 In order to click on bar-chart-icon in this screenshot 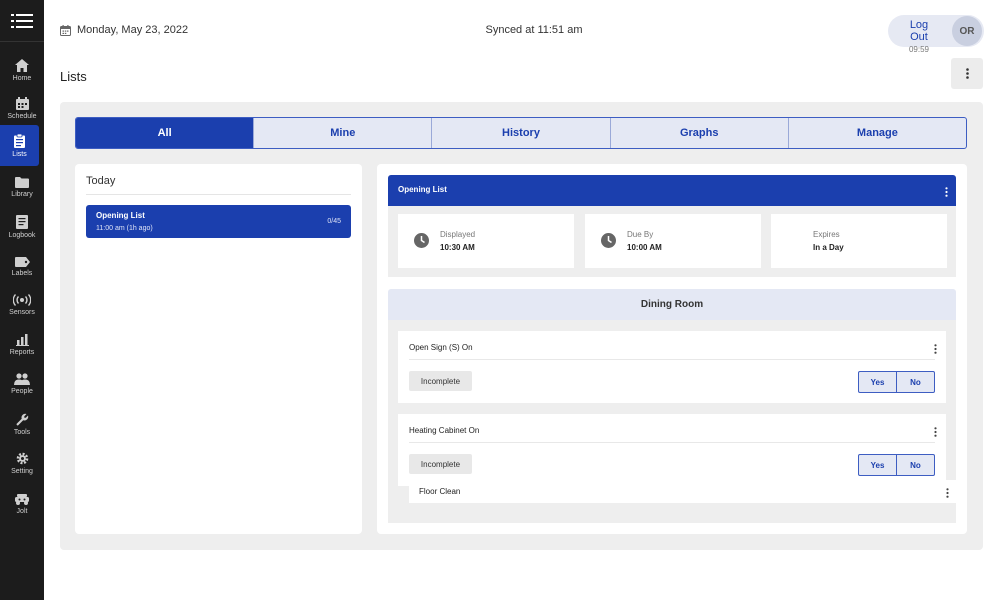, I will do `click(22, 339)`.